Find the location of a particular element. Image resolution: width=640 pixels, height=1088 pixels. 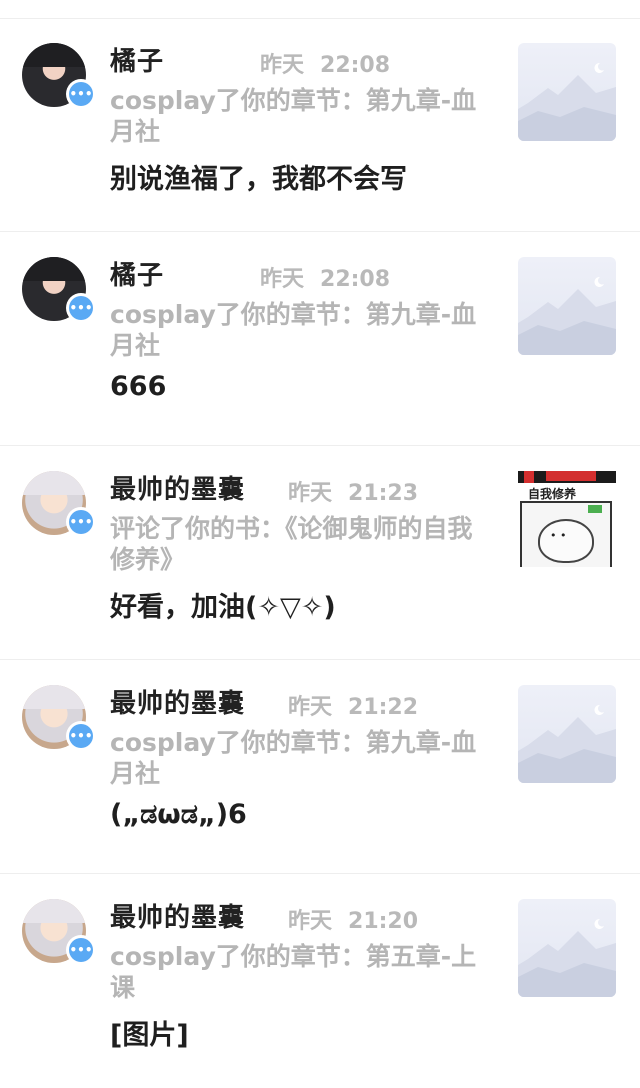

timestamp: 昨天 21:23 is located at coordinates (353, 493).